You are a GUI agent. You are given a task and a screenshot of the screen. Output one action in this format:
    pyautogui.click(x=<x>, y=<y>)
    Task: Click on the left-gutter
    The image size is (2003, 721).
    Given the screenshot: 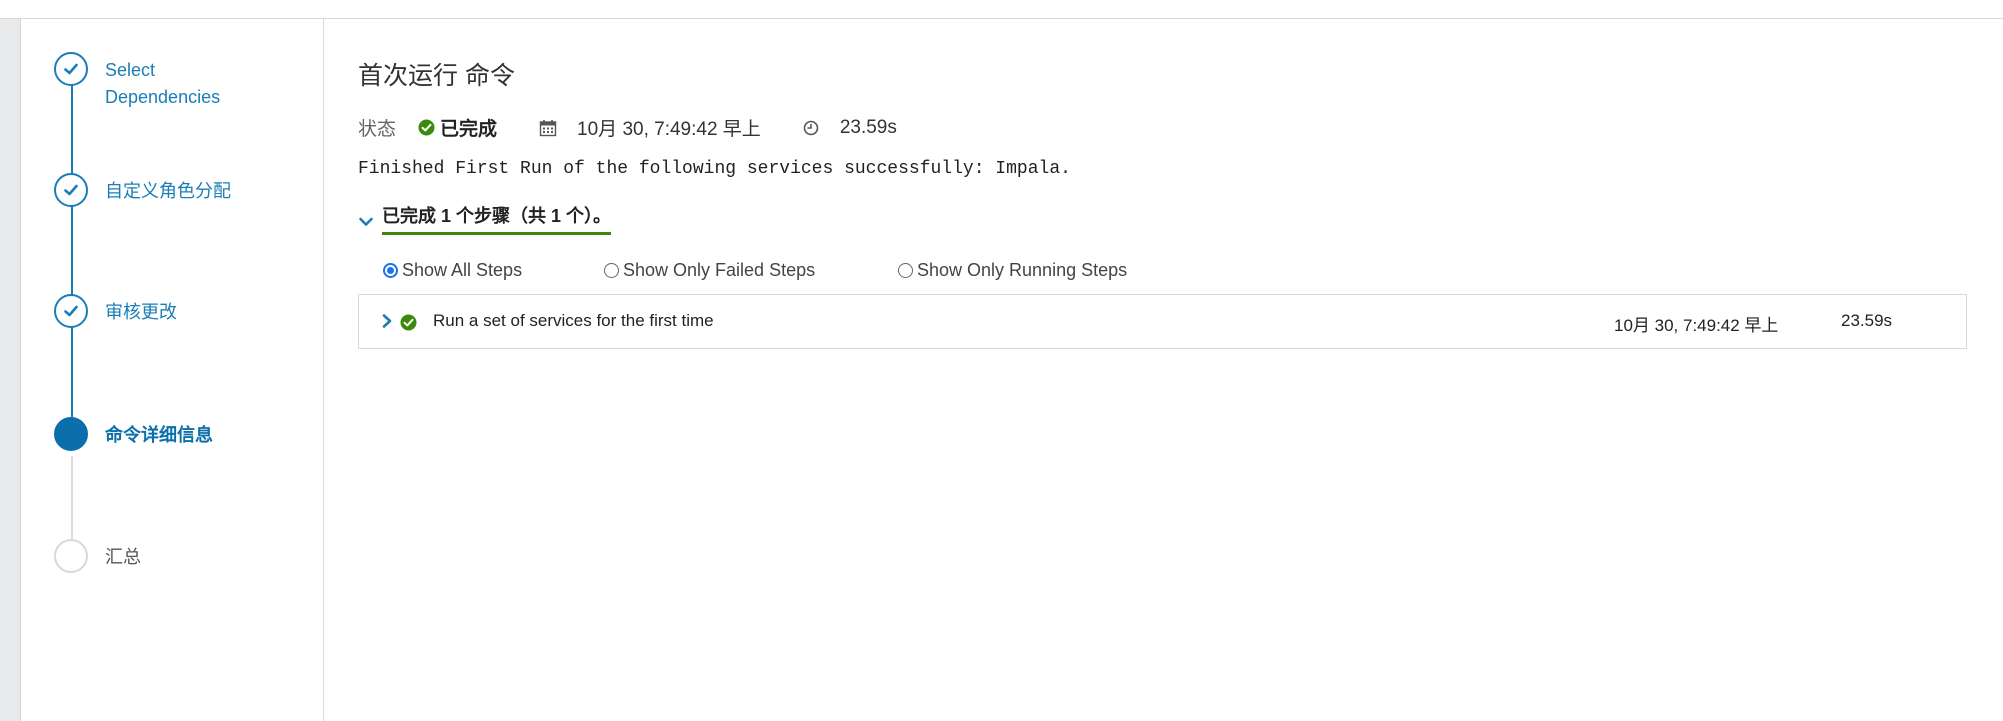 What is the action you would take?
    pyautogui.click(x=10, y=370)
    